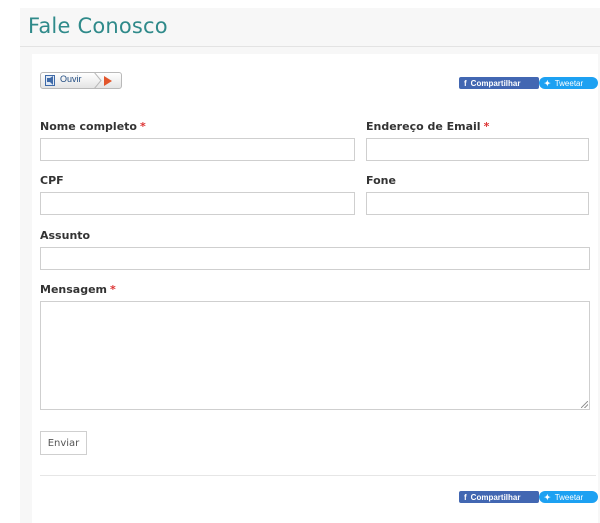 The width and height of the screenshot is (600, 523). I want to click on message-label: Mensagem *, so click(78, 289).